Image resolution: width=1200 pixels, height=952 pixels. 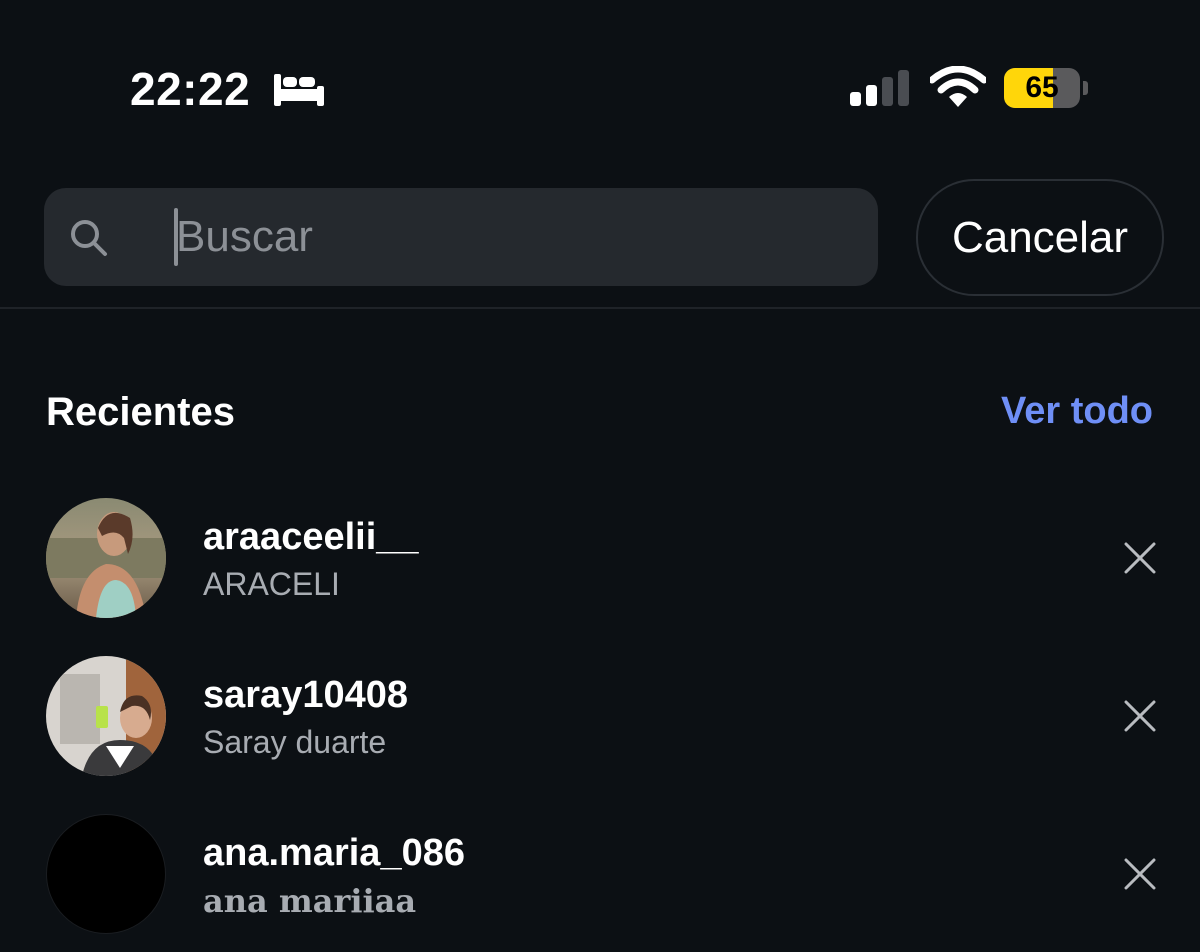 I want to click on see-all-link: Ver todo, so click(x=1077, y=411).